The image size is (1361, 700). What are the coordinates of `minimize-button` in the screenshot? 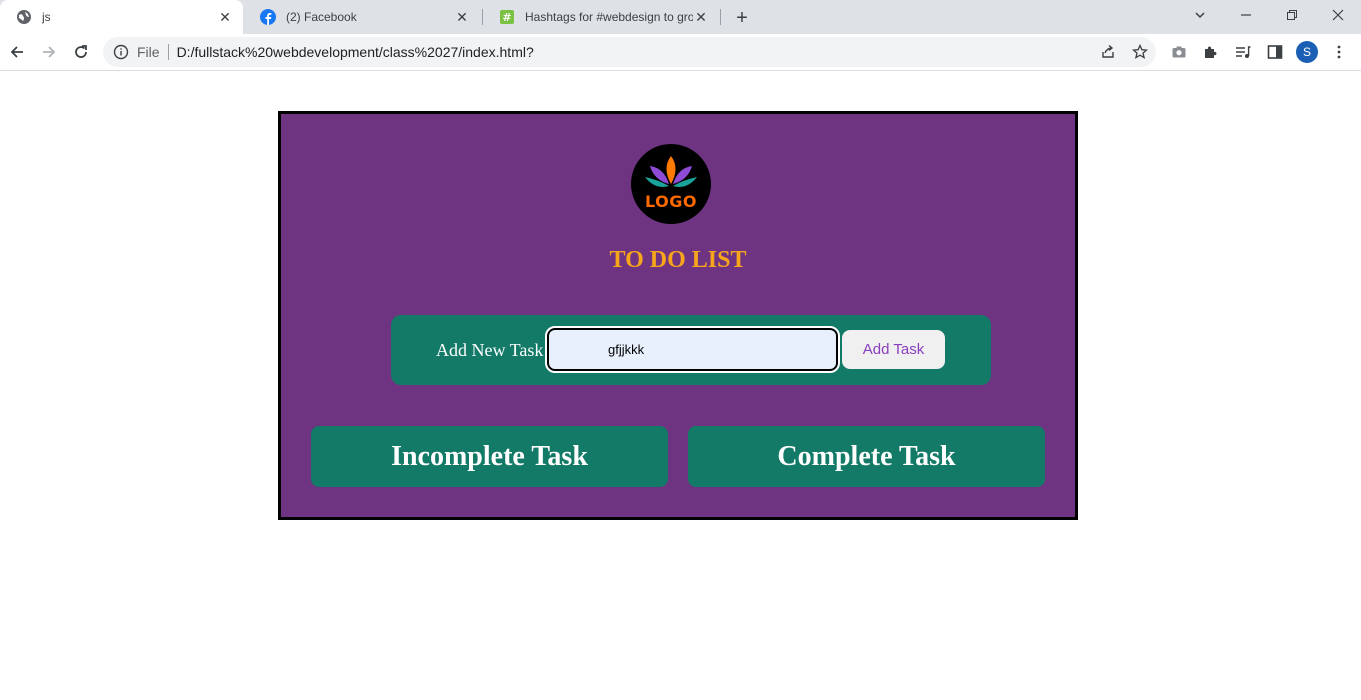 It's located at (1246, 15).